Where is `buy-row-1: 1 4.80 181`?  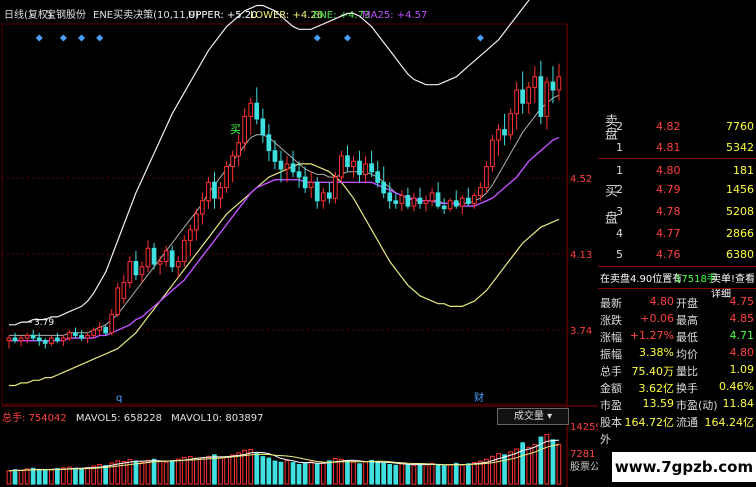
buy-row-1: 1 4.80 181 is located at coordinates (677, 171).